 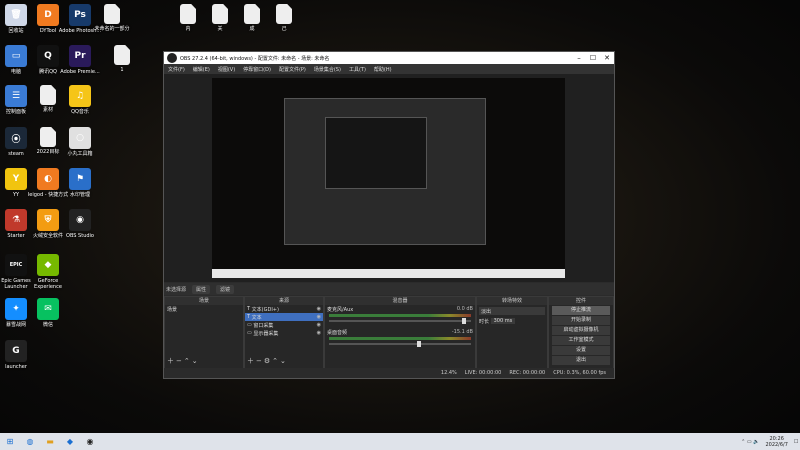 What do you see at coordinates (581, 360) in the screenshot?
I see `exit-button: 退出` at bounding box center [581, 360].